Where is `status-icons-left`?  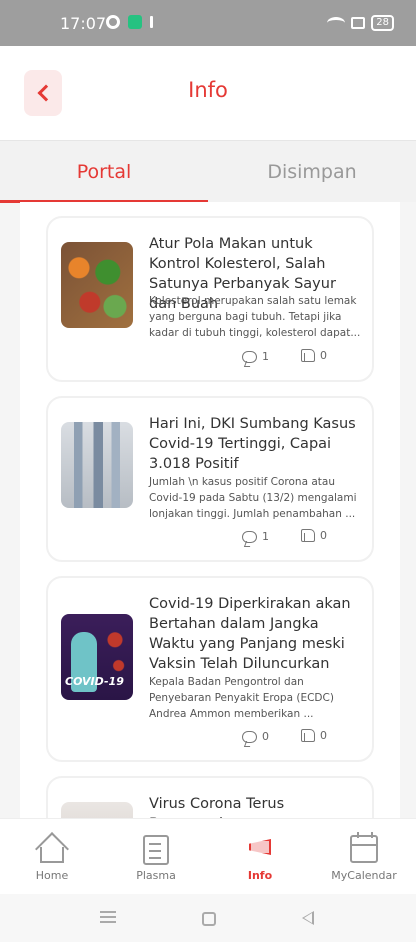 status-icons-left is located at coordinates (129, 22).